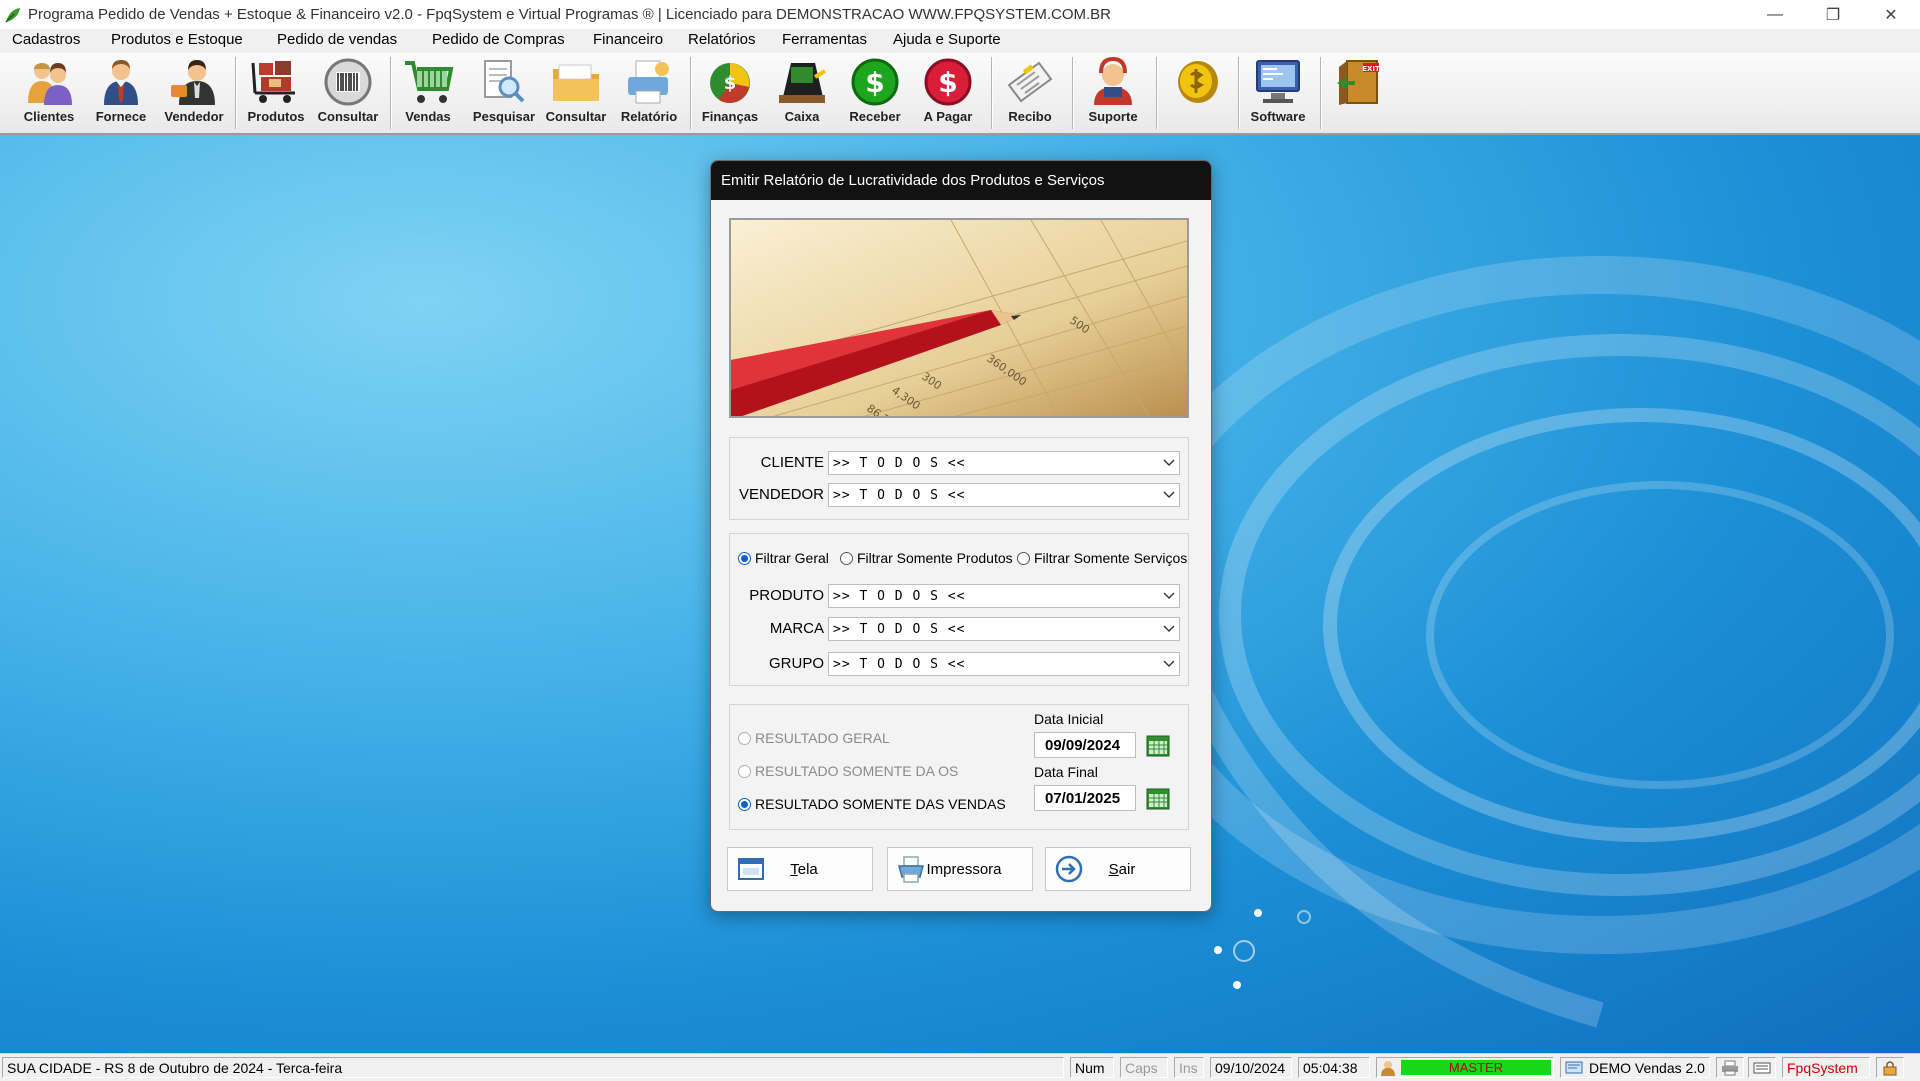  What do you see at coordinates (824, 39) in the screenshot?
I see `menu-ferramentas: Ferramentas` at bounding box center [824, 39].